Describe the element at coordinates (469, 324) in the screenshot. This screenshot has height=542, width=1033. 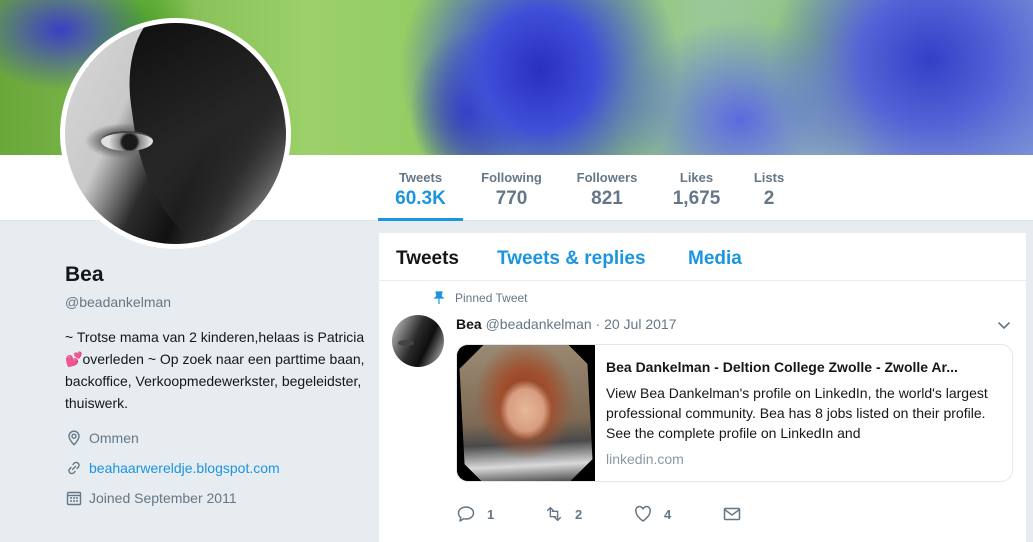
I see `tweet-author-name: Bea` at that location.